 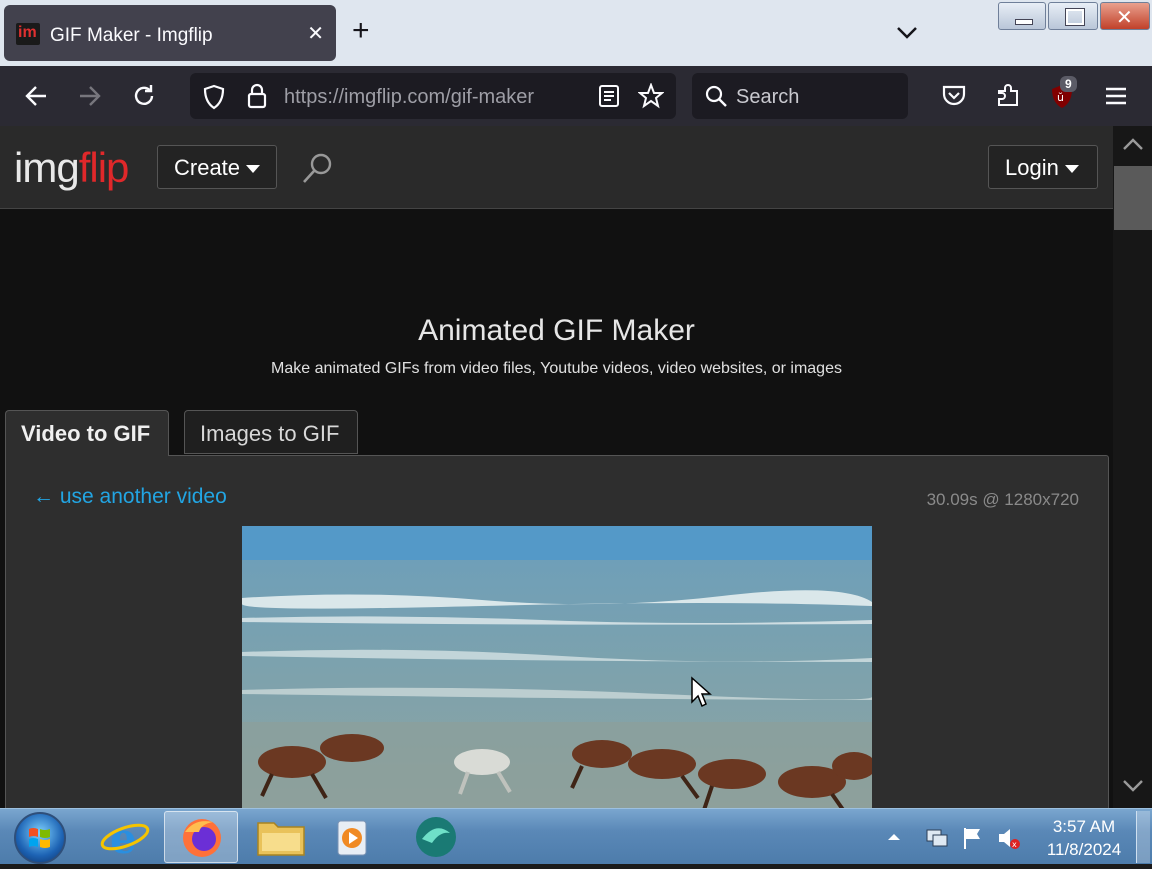 I want to click on taskbar-app-teal, so click(x=437, y=837).